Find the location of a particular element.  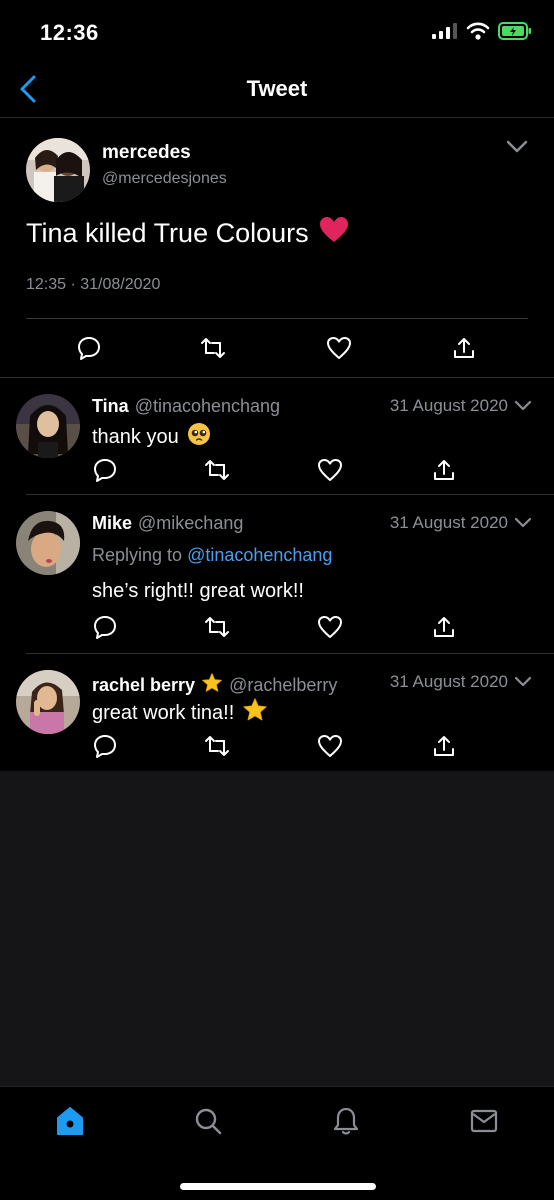

search-icon is located at coordinates (208, 1121).